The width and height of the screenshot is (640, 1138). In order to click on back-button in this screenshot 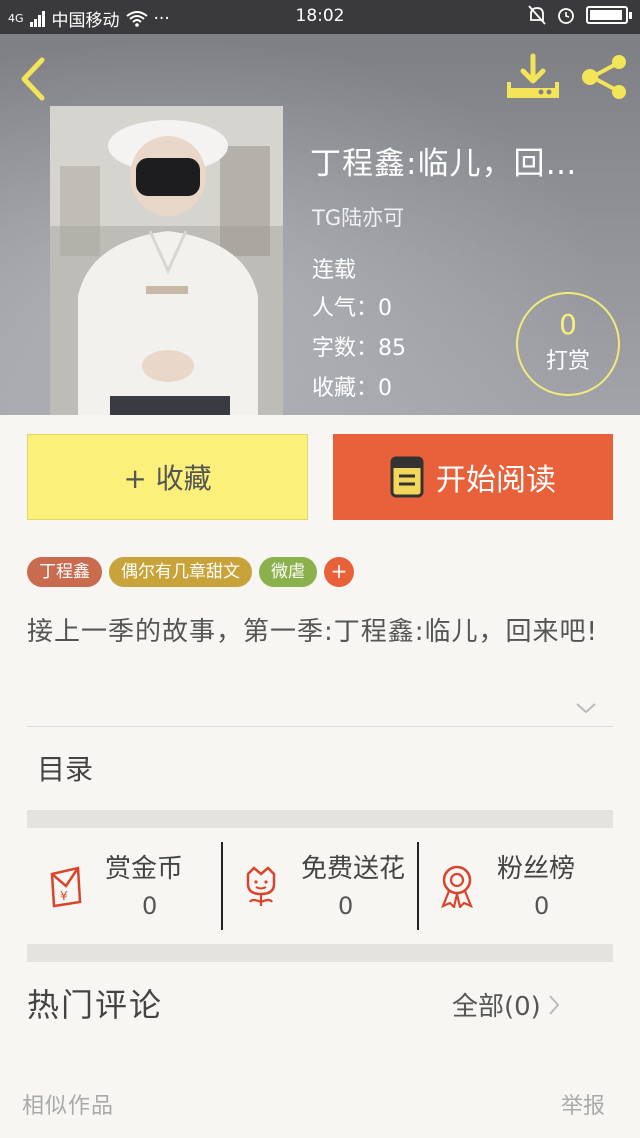, I will do `click(34, 79)`.